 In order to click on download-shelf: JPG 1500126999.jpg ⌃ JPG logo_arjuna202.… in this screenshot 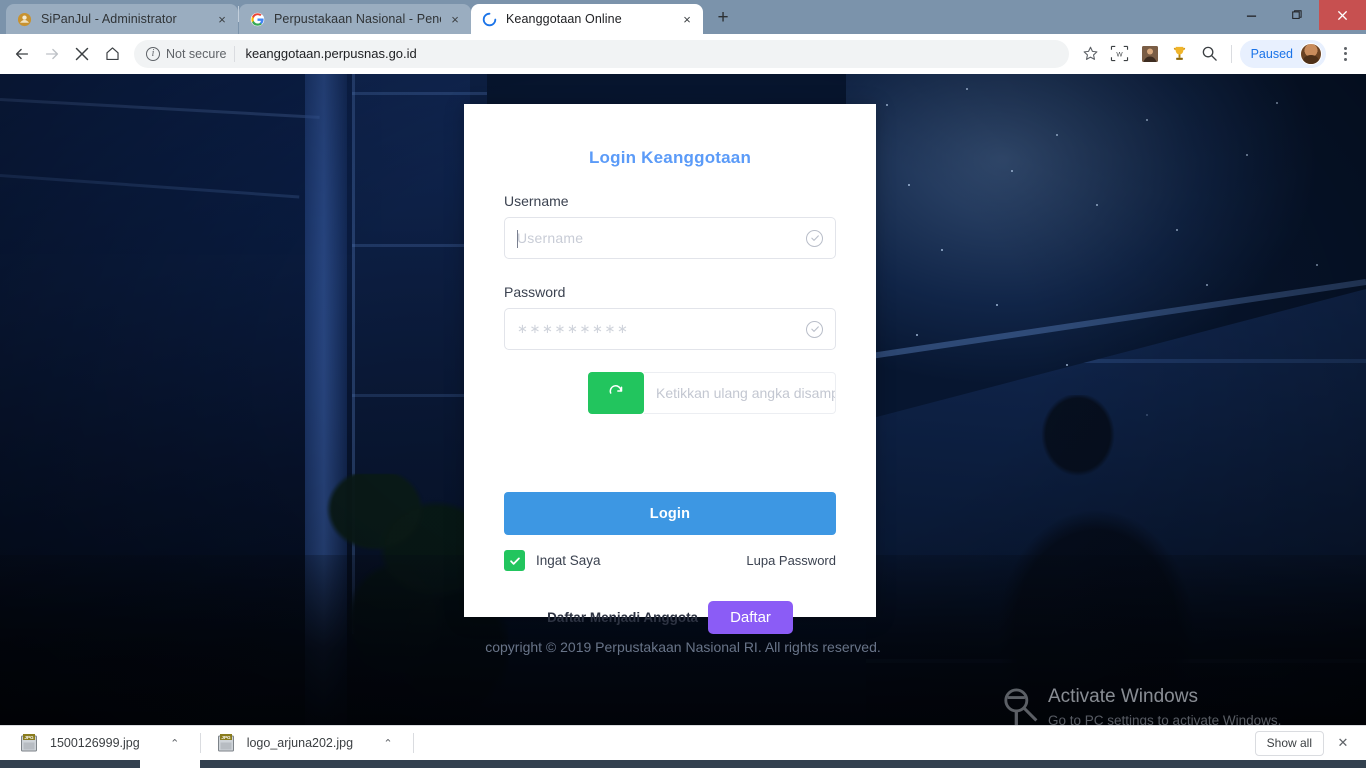, I will do `click(683, 742)`.